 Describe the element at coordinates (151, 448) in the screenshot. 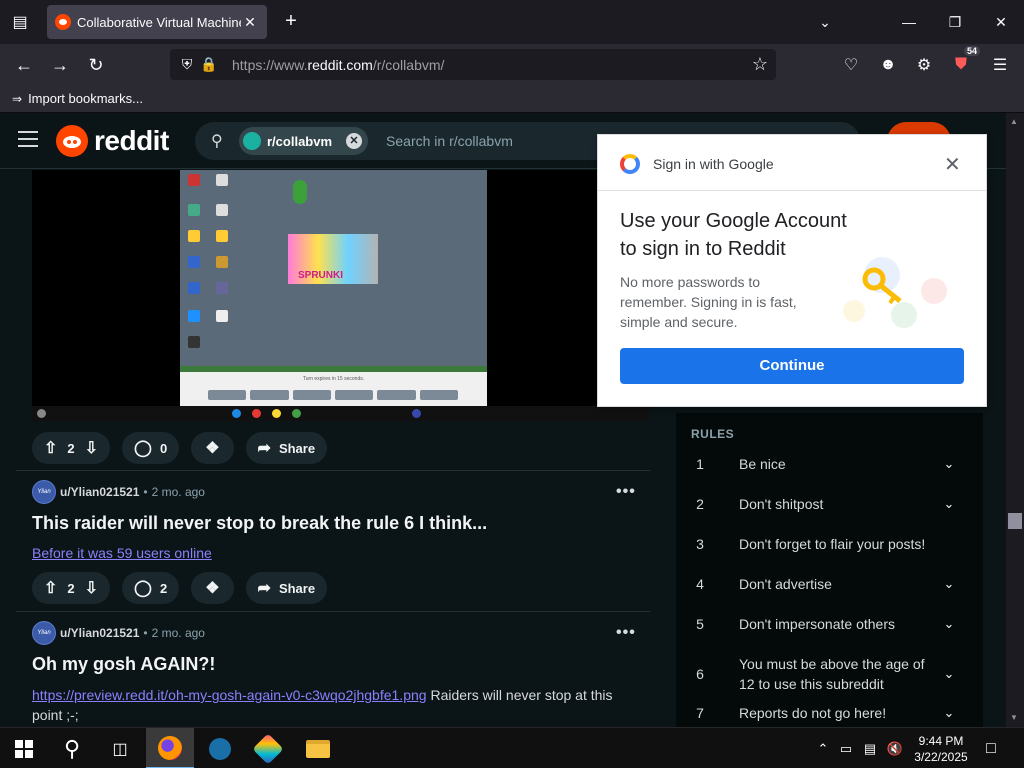

I see `comments-button: ◯ 0` at that location.